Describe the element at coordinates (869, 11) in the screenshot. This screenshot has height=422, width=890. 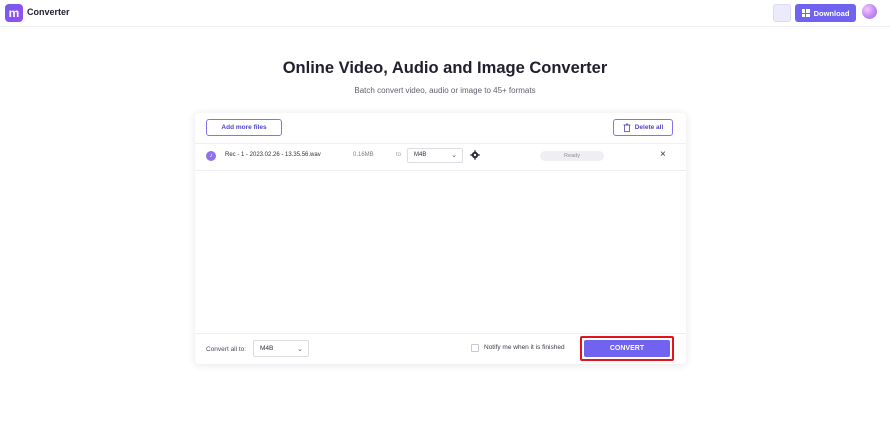
I see `avatar` at that location.